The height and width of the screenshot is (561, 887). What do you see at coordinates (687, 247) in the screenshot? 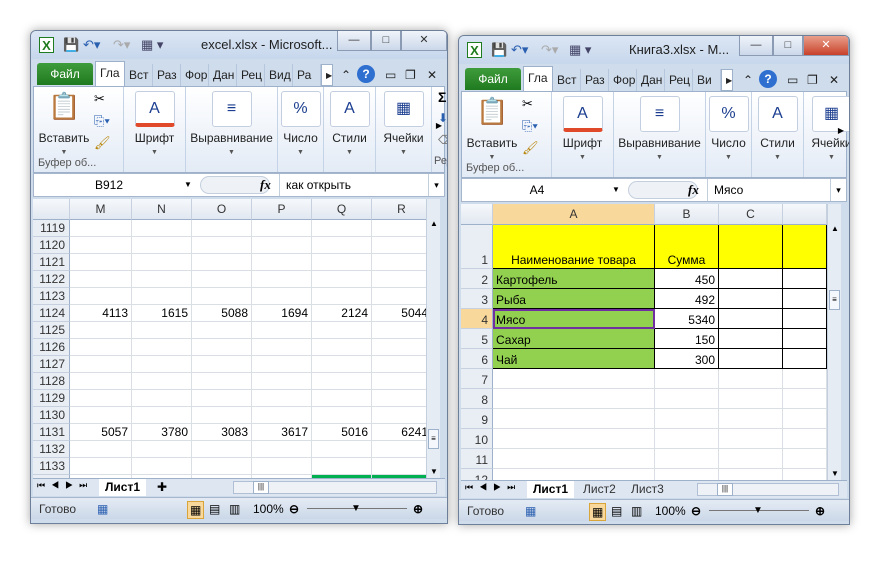
I see `cell: Сумма` at bounding box center [687, 247].